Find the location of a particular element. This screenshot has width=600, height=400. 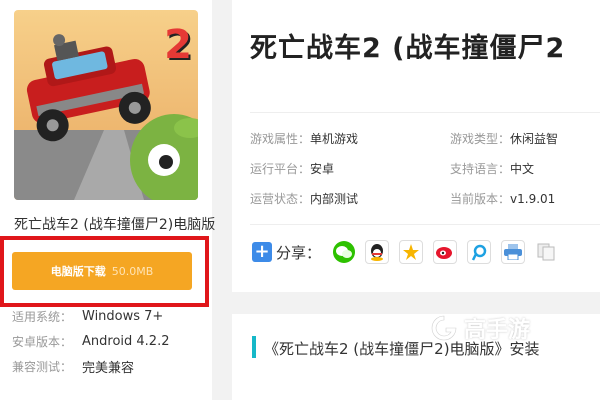

plus-icon: + is located at coordinates (262, 252).